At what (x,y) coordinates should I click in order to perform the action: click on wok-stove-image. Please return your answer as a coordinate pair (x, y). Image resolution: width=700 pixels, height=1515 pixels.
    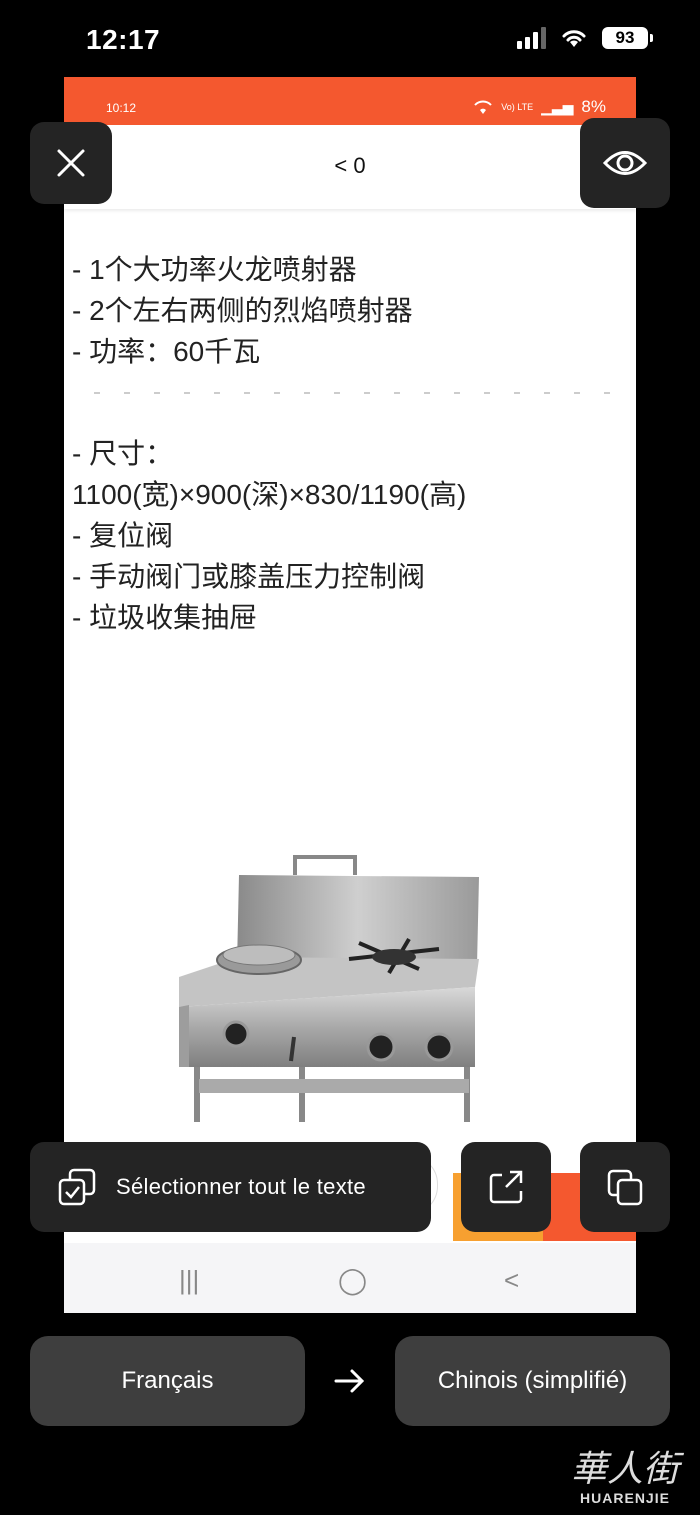
    Looking at the image, I should click on (329, 988).